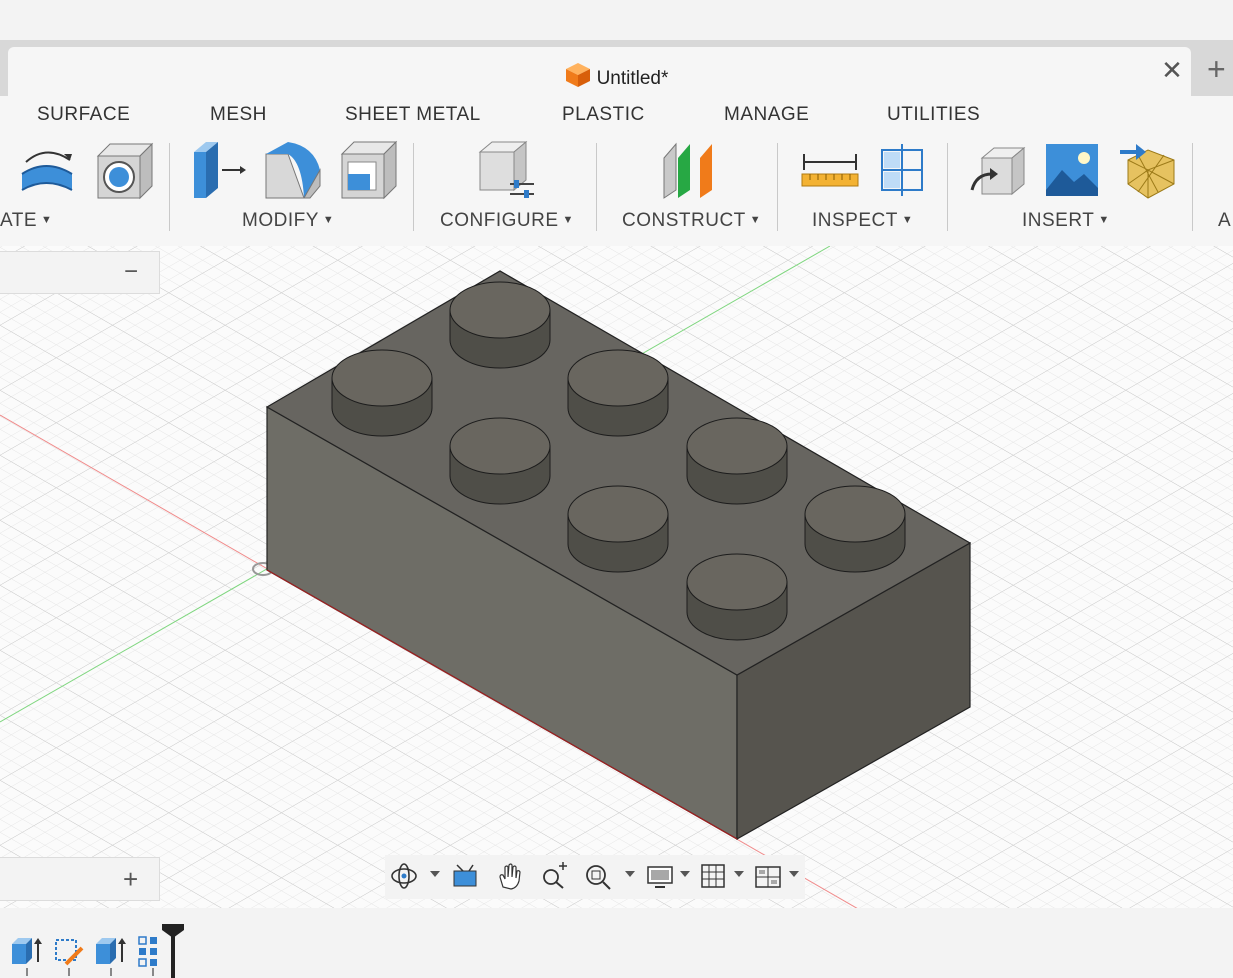 This screenshot has height=978, width=1233. I want to click on shell-icon, so click(124, 170).